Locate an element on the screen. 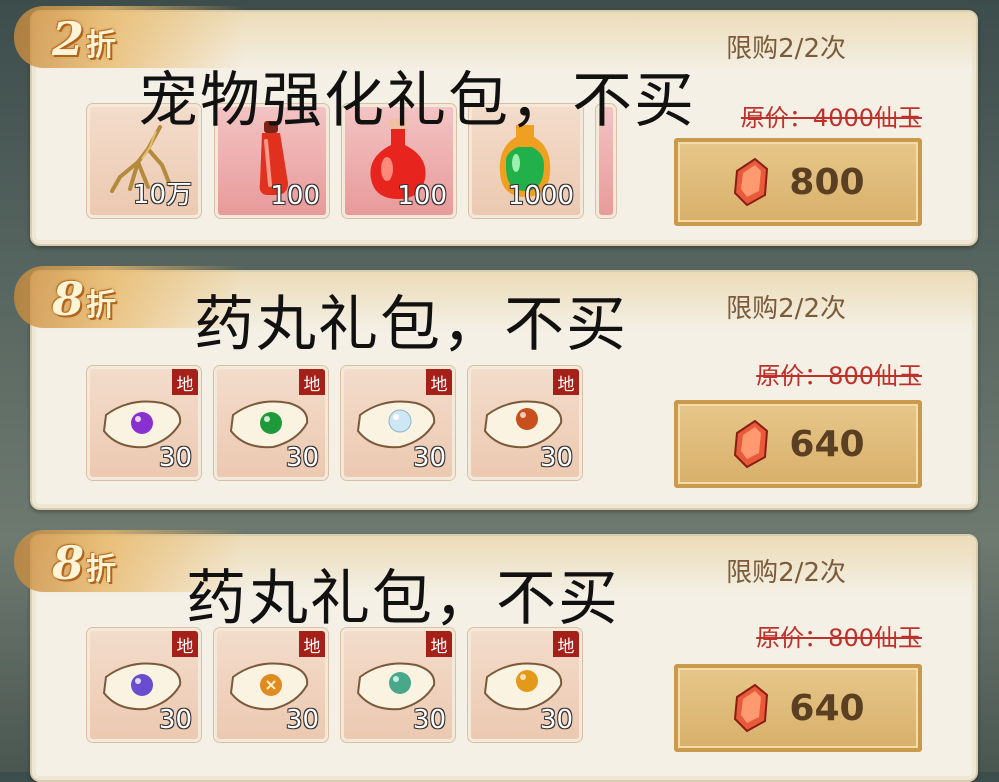 This screenshot has height=782, width=999. item-quantity: 1000 is located at coordinates (540, 196).